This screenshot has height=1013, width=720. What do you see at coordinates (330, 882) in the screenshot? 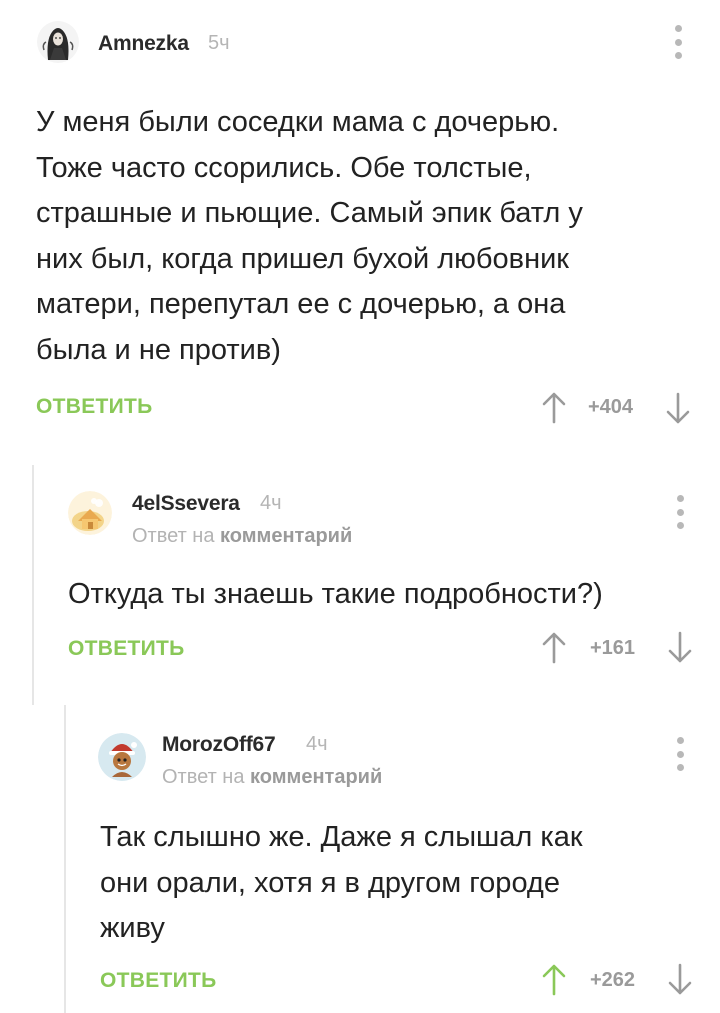
I see `comment-body-line: они орали, хотя я в другом городе` at bounding box center [330, 882].